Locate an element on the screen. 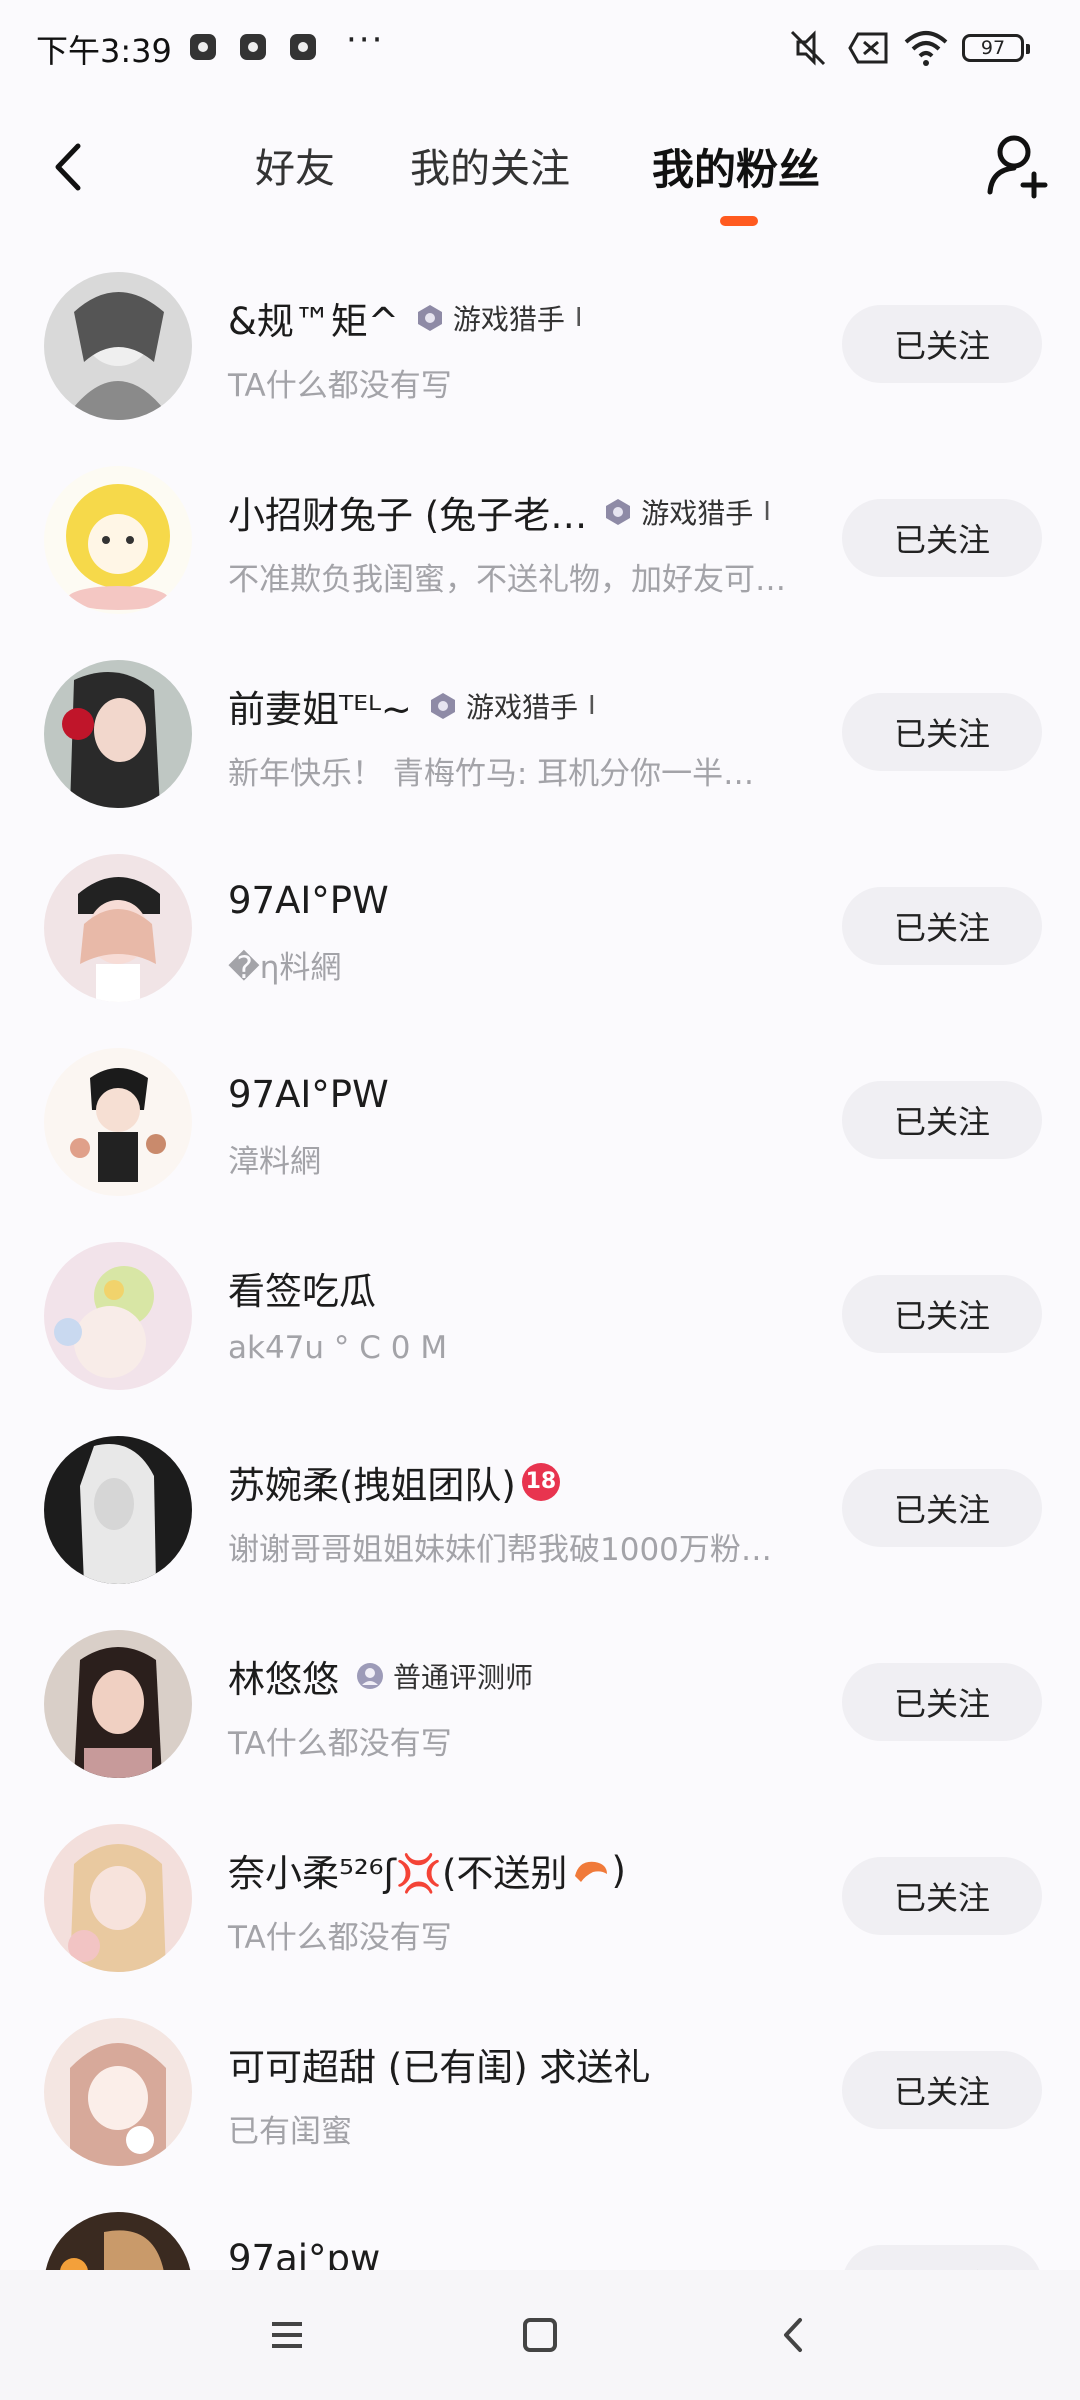  fan-name: 可可超甜 (已有闺) 求送礼 is located at coordinates (439, 2067).